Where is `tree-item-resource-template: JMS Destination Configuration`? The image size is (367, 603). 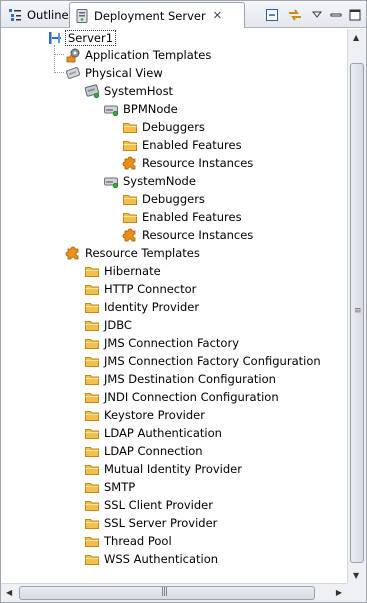
tree-item-resource-template: JMS Destination Configuration is located at coordinates (180, 379).